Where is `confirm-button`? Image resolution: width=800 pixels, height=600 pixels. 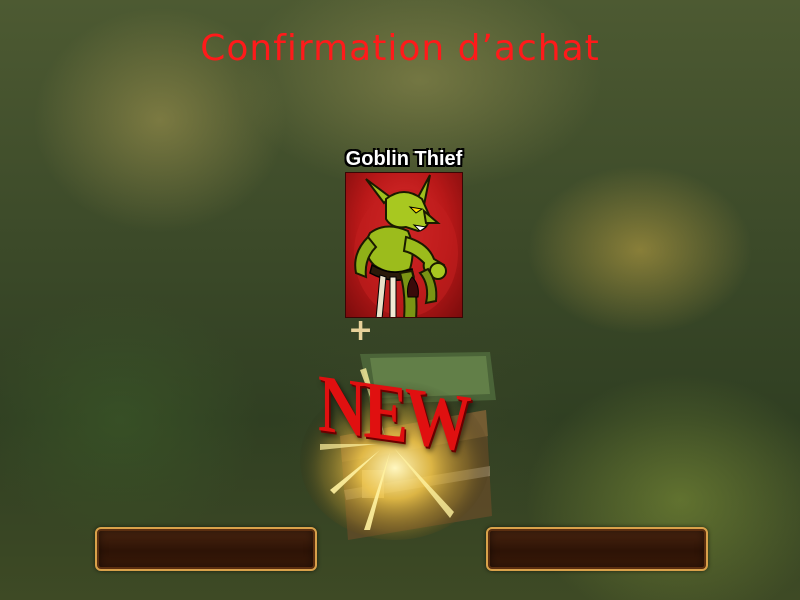
confirm-button is located at coordinates (206, 549).